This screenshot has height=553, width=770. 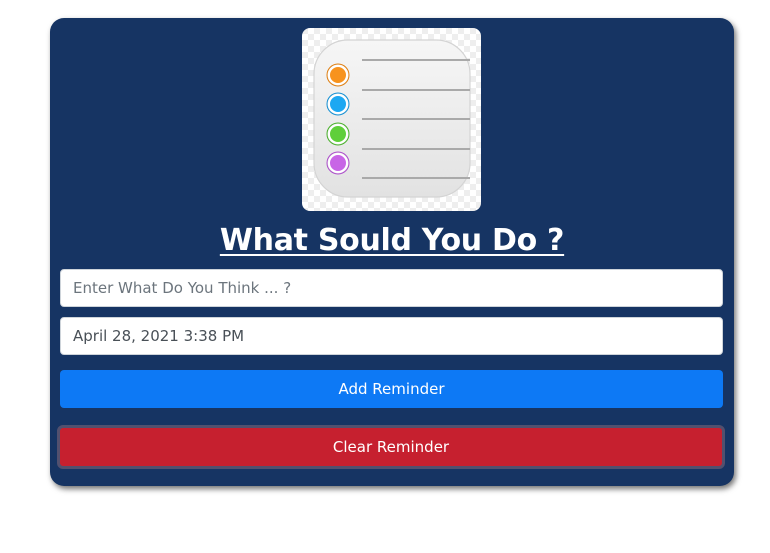 What do you see at coordinates (391, 447) in the screenshot?
I see `clear-reminder-button: Clear Reminder` at bounding box center [391, 447].